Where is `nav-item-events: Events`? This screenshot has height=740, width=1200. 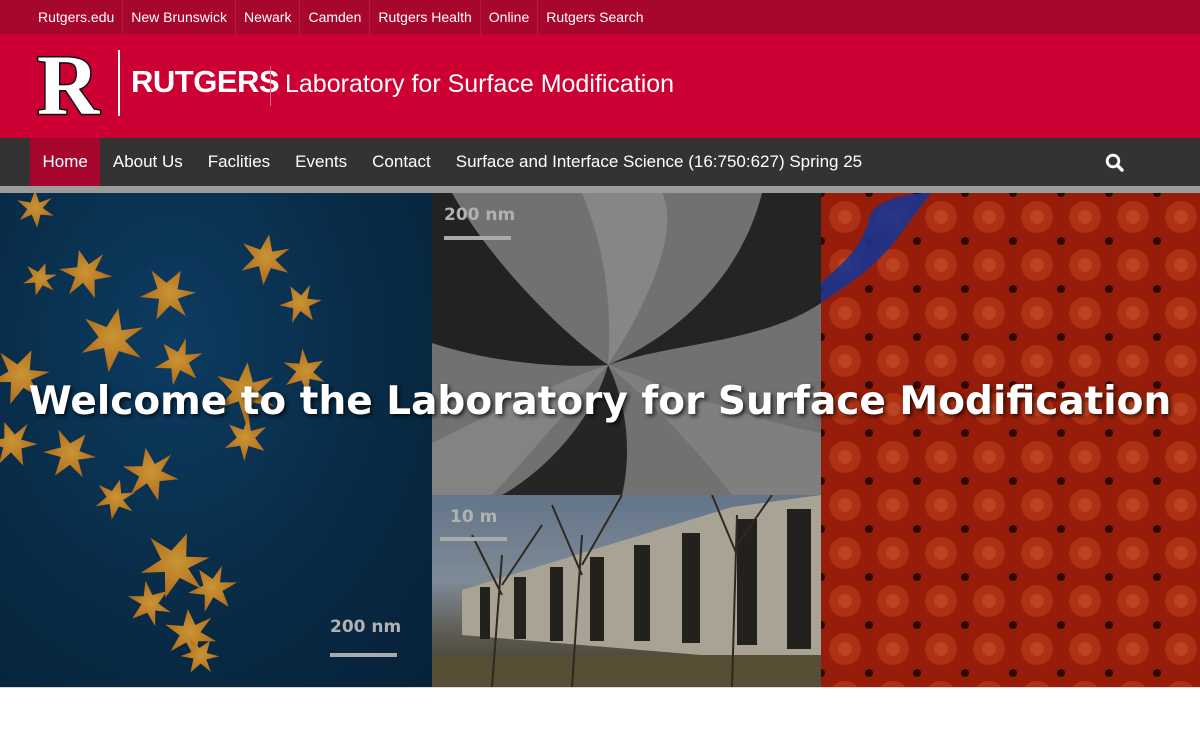
nav-item-events: Events is located at coordinates (321, 162).